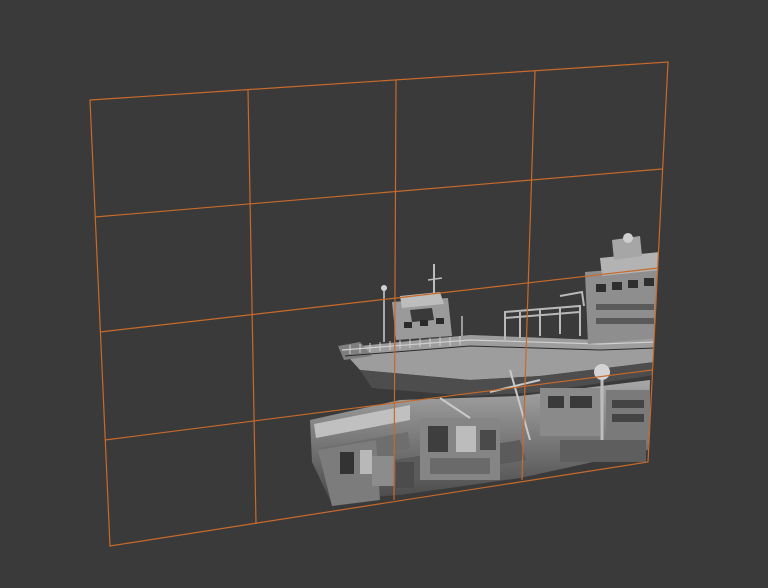 The height and width of the screenshot is (588, 768). Describe the element at coordinates (622, 288) in the screenshot. I see `command-tower` at that location.